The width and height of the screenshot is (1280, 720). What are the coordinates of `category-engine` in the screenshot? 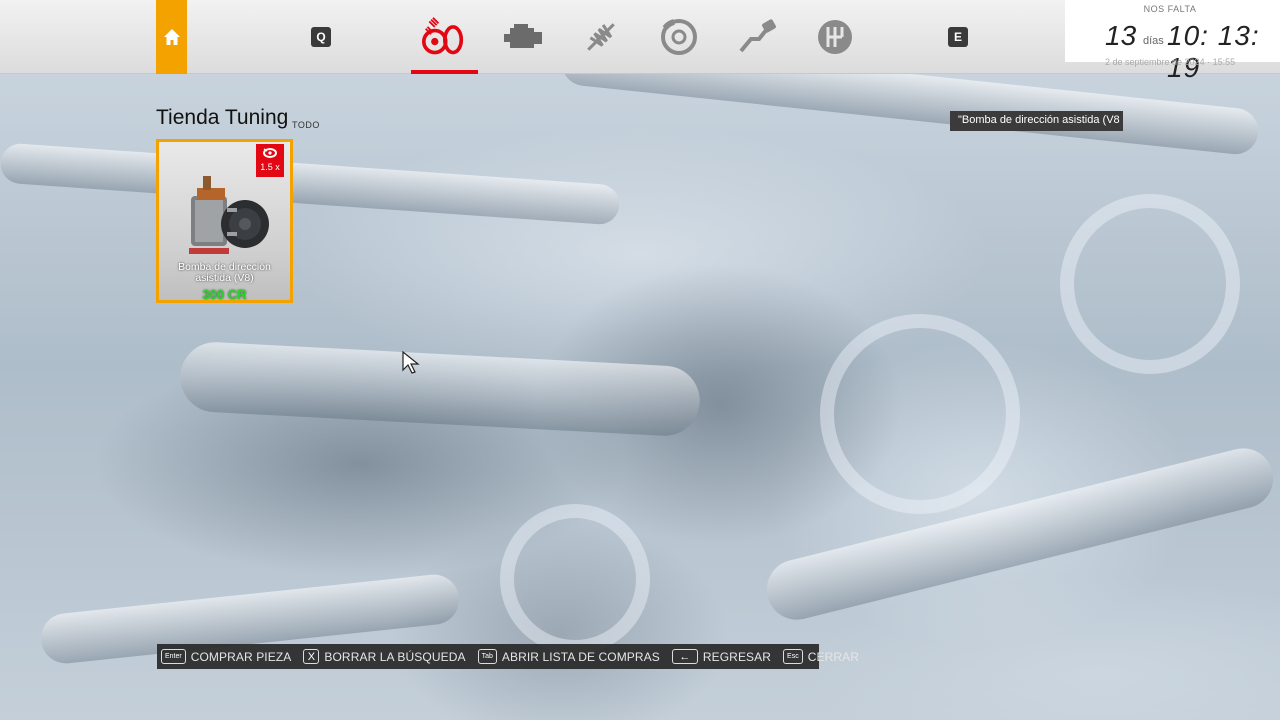 It's located at (523, 37).